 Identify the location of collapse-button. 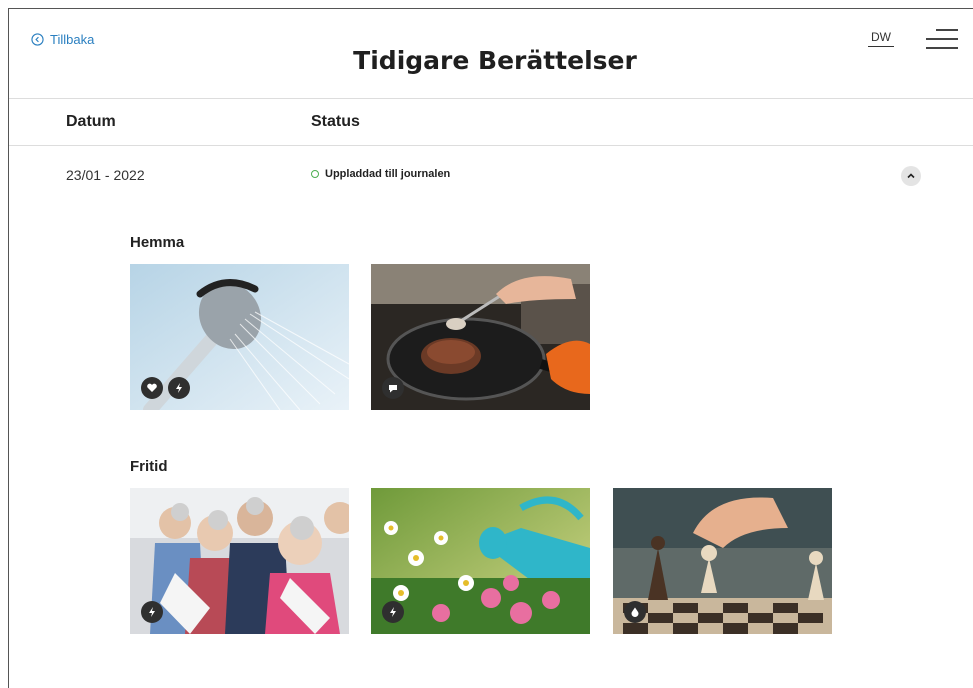
(911, 176).